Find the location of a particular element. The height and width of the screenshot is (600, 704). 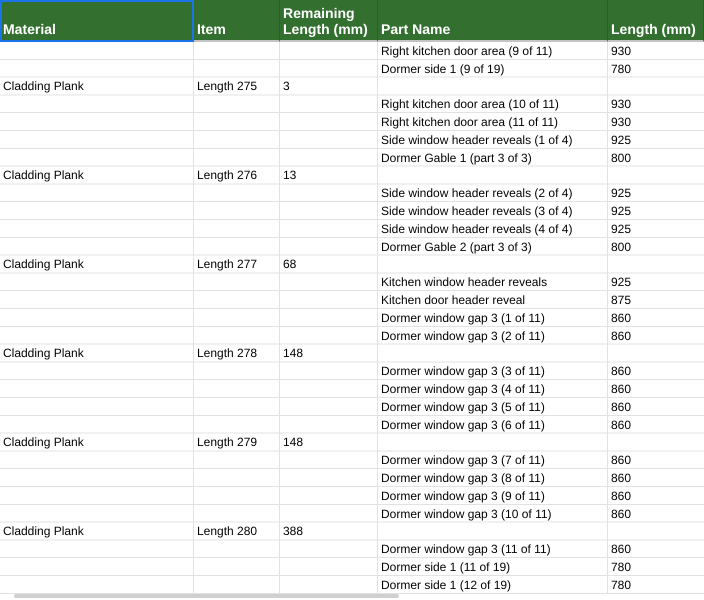

table-cell-text: Length 275 is located at coordinates (227, 87).